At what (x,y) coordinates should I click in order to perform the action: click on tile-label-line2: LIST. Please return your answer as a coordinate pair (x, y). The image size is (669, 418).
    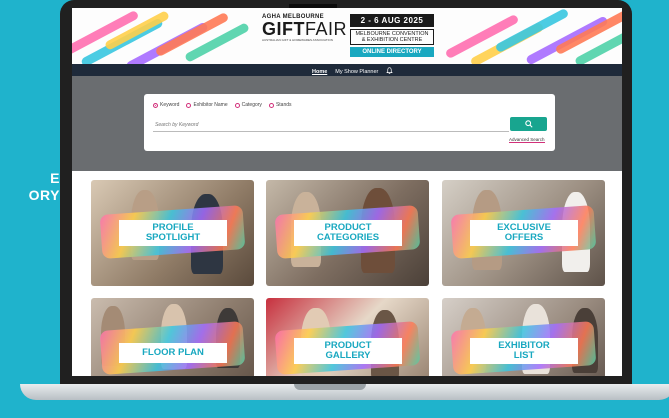
    Looking at the image, I should click on (524, 355).